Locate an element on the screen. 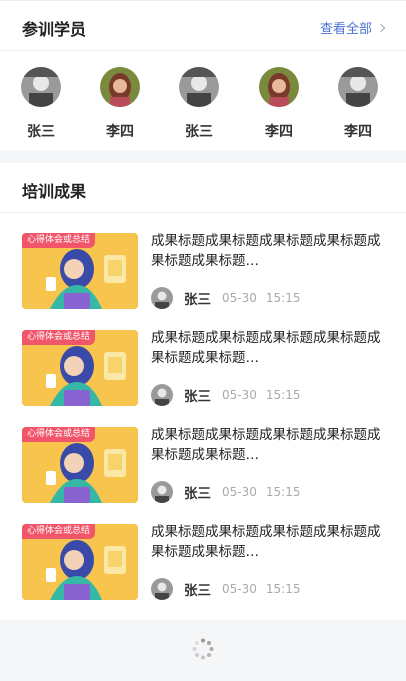 The width and height of the screenshot is (406, 681). trainees-title: 参训学员 is located at coordinates (54, 29).